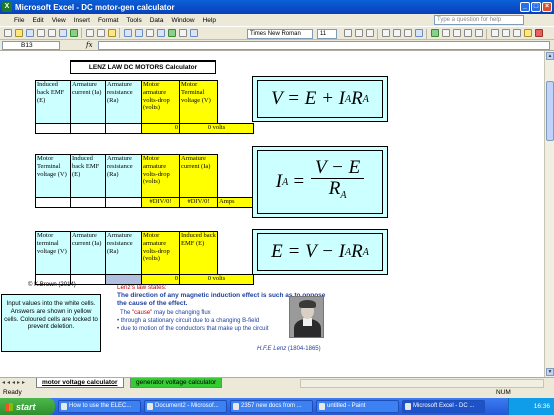 The width and height of the screenshot is (554, 415). Describe the element at coordinates (445, 33) in the screenshot. I see `percent-icon` at that location.